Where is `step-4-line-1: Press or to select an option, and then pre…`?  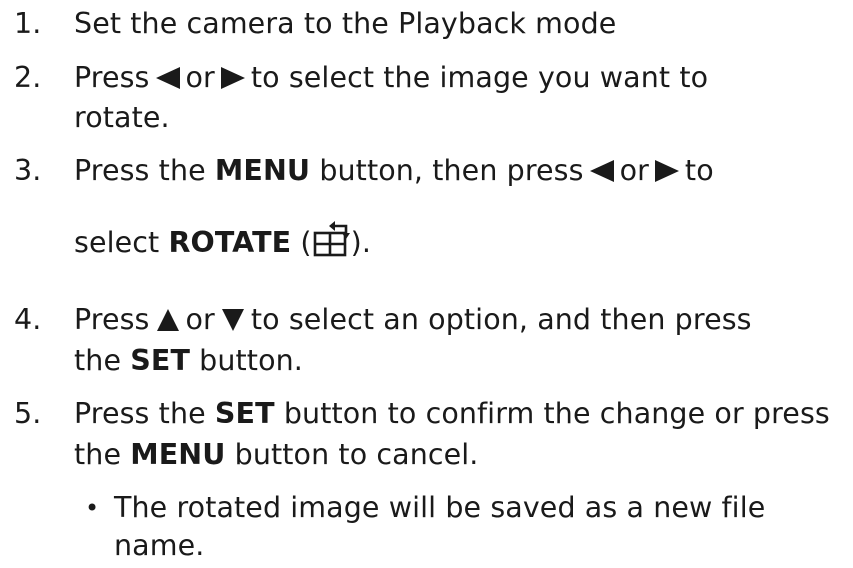
step-4-line-1: Press or to select an option, and then pre… is located at coordinates (413, 320).